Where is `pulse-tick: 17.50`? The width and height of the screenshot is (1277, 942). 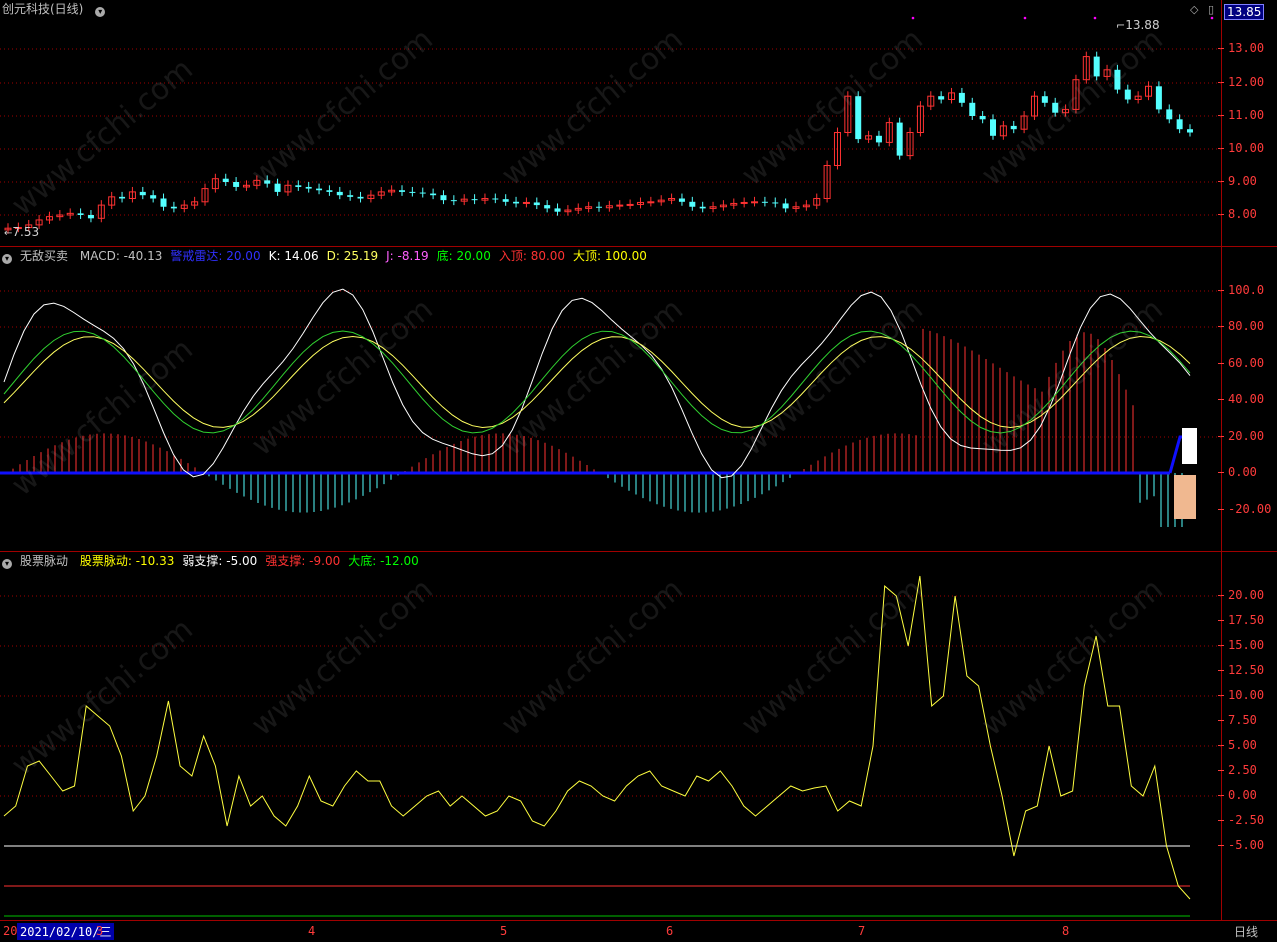
pulse-tick: 17.50 is located at coordinates (1241, 620).